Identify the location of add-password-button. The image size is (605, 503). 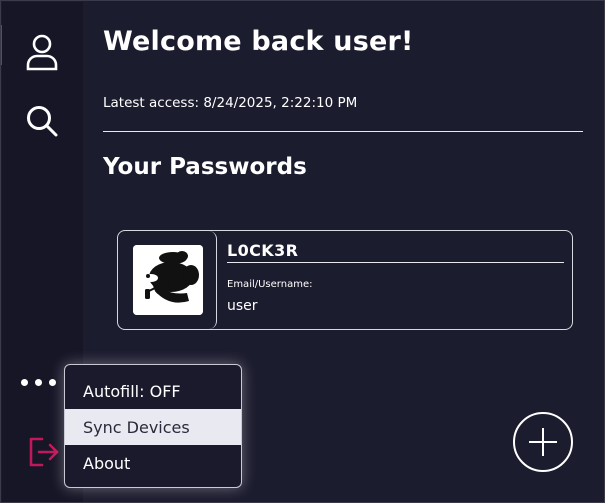
(543, 442).